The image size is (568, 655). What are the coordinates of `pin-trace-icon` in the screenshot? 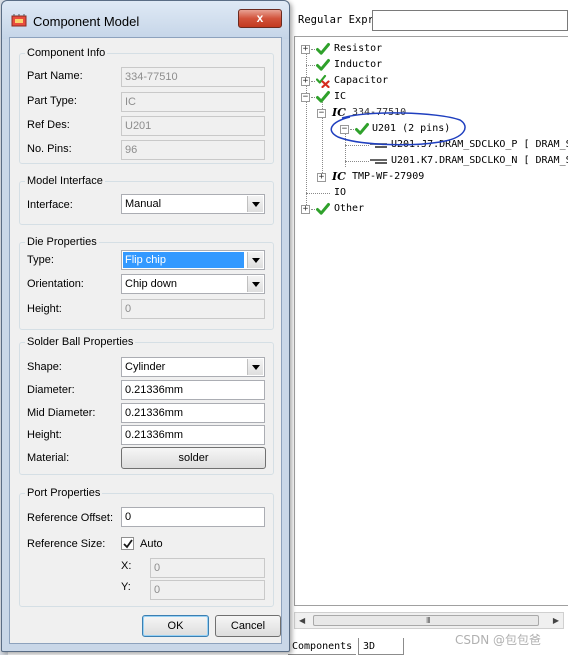 It's located at (378, 161).